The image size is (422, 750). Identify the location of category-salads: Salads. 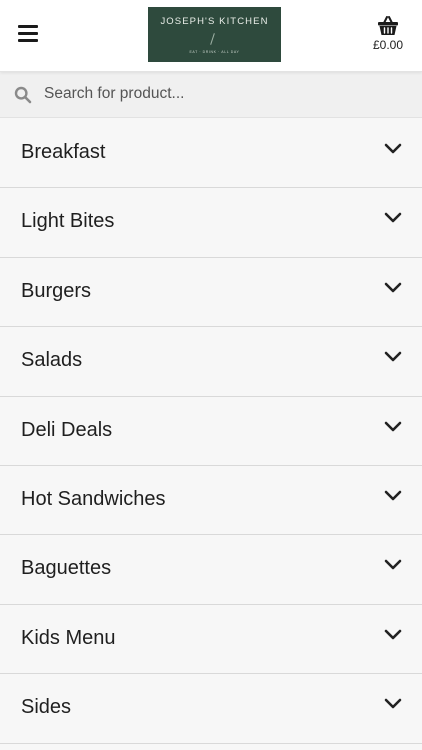
(211, 362).